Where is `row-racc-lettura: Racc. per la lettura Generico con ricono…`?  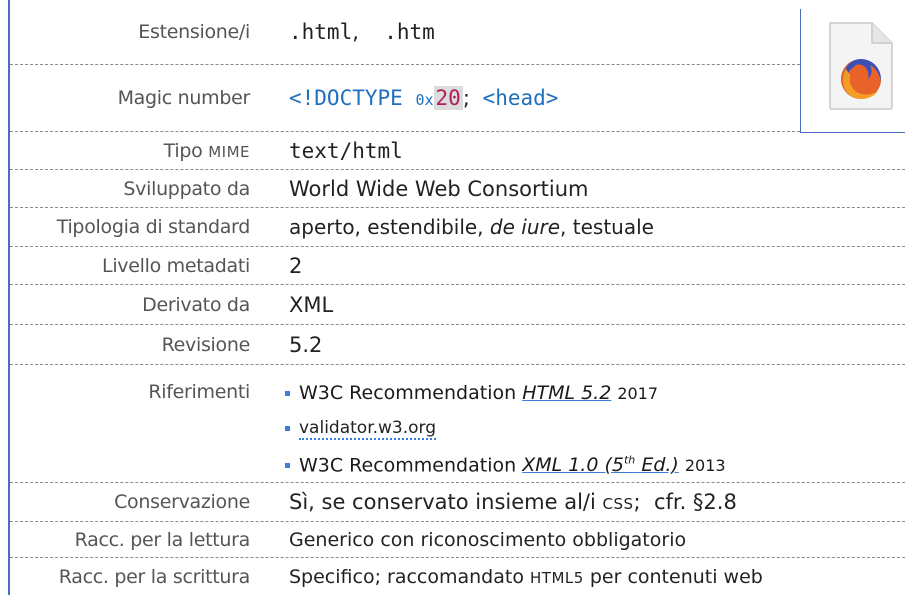
row-racc-lettura: Racc. per la lettura Generico con ricono… is located at coordinates (457, 540).